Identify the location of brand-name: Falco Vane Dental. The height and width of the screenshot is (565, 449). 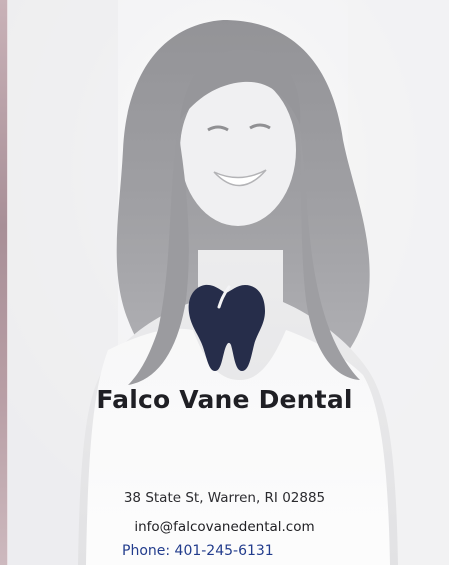
(224, 399).